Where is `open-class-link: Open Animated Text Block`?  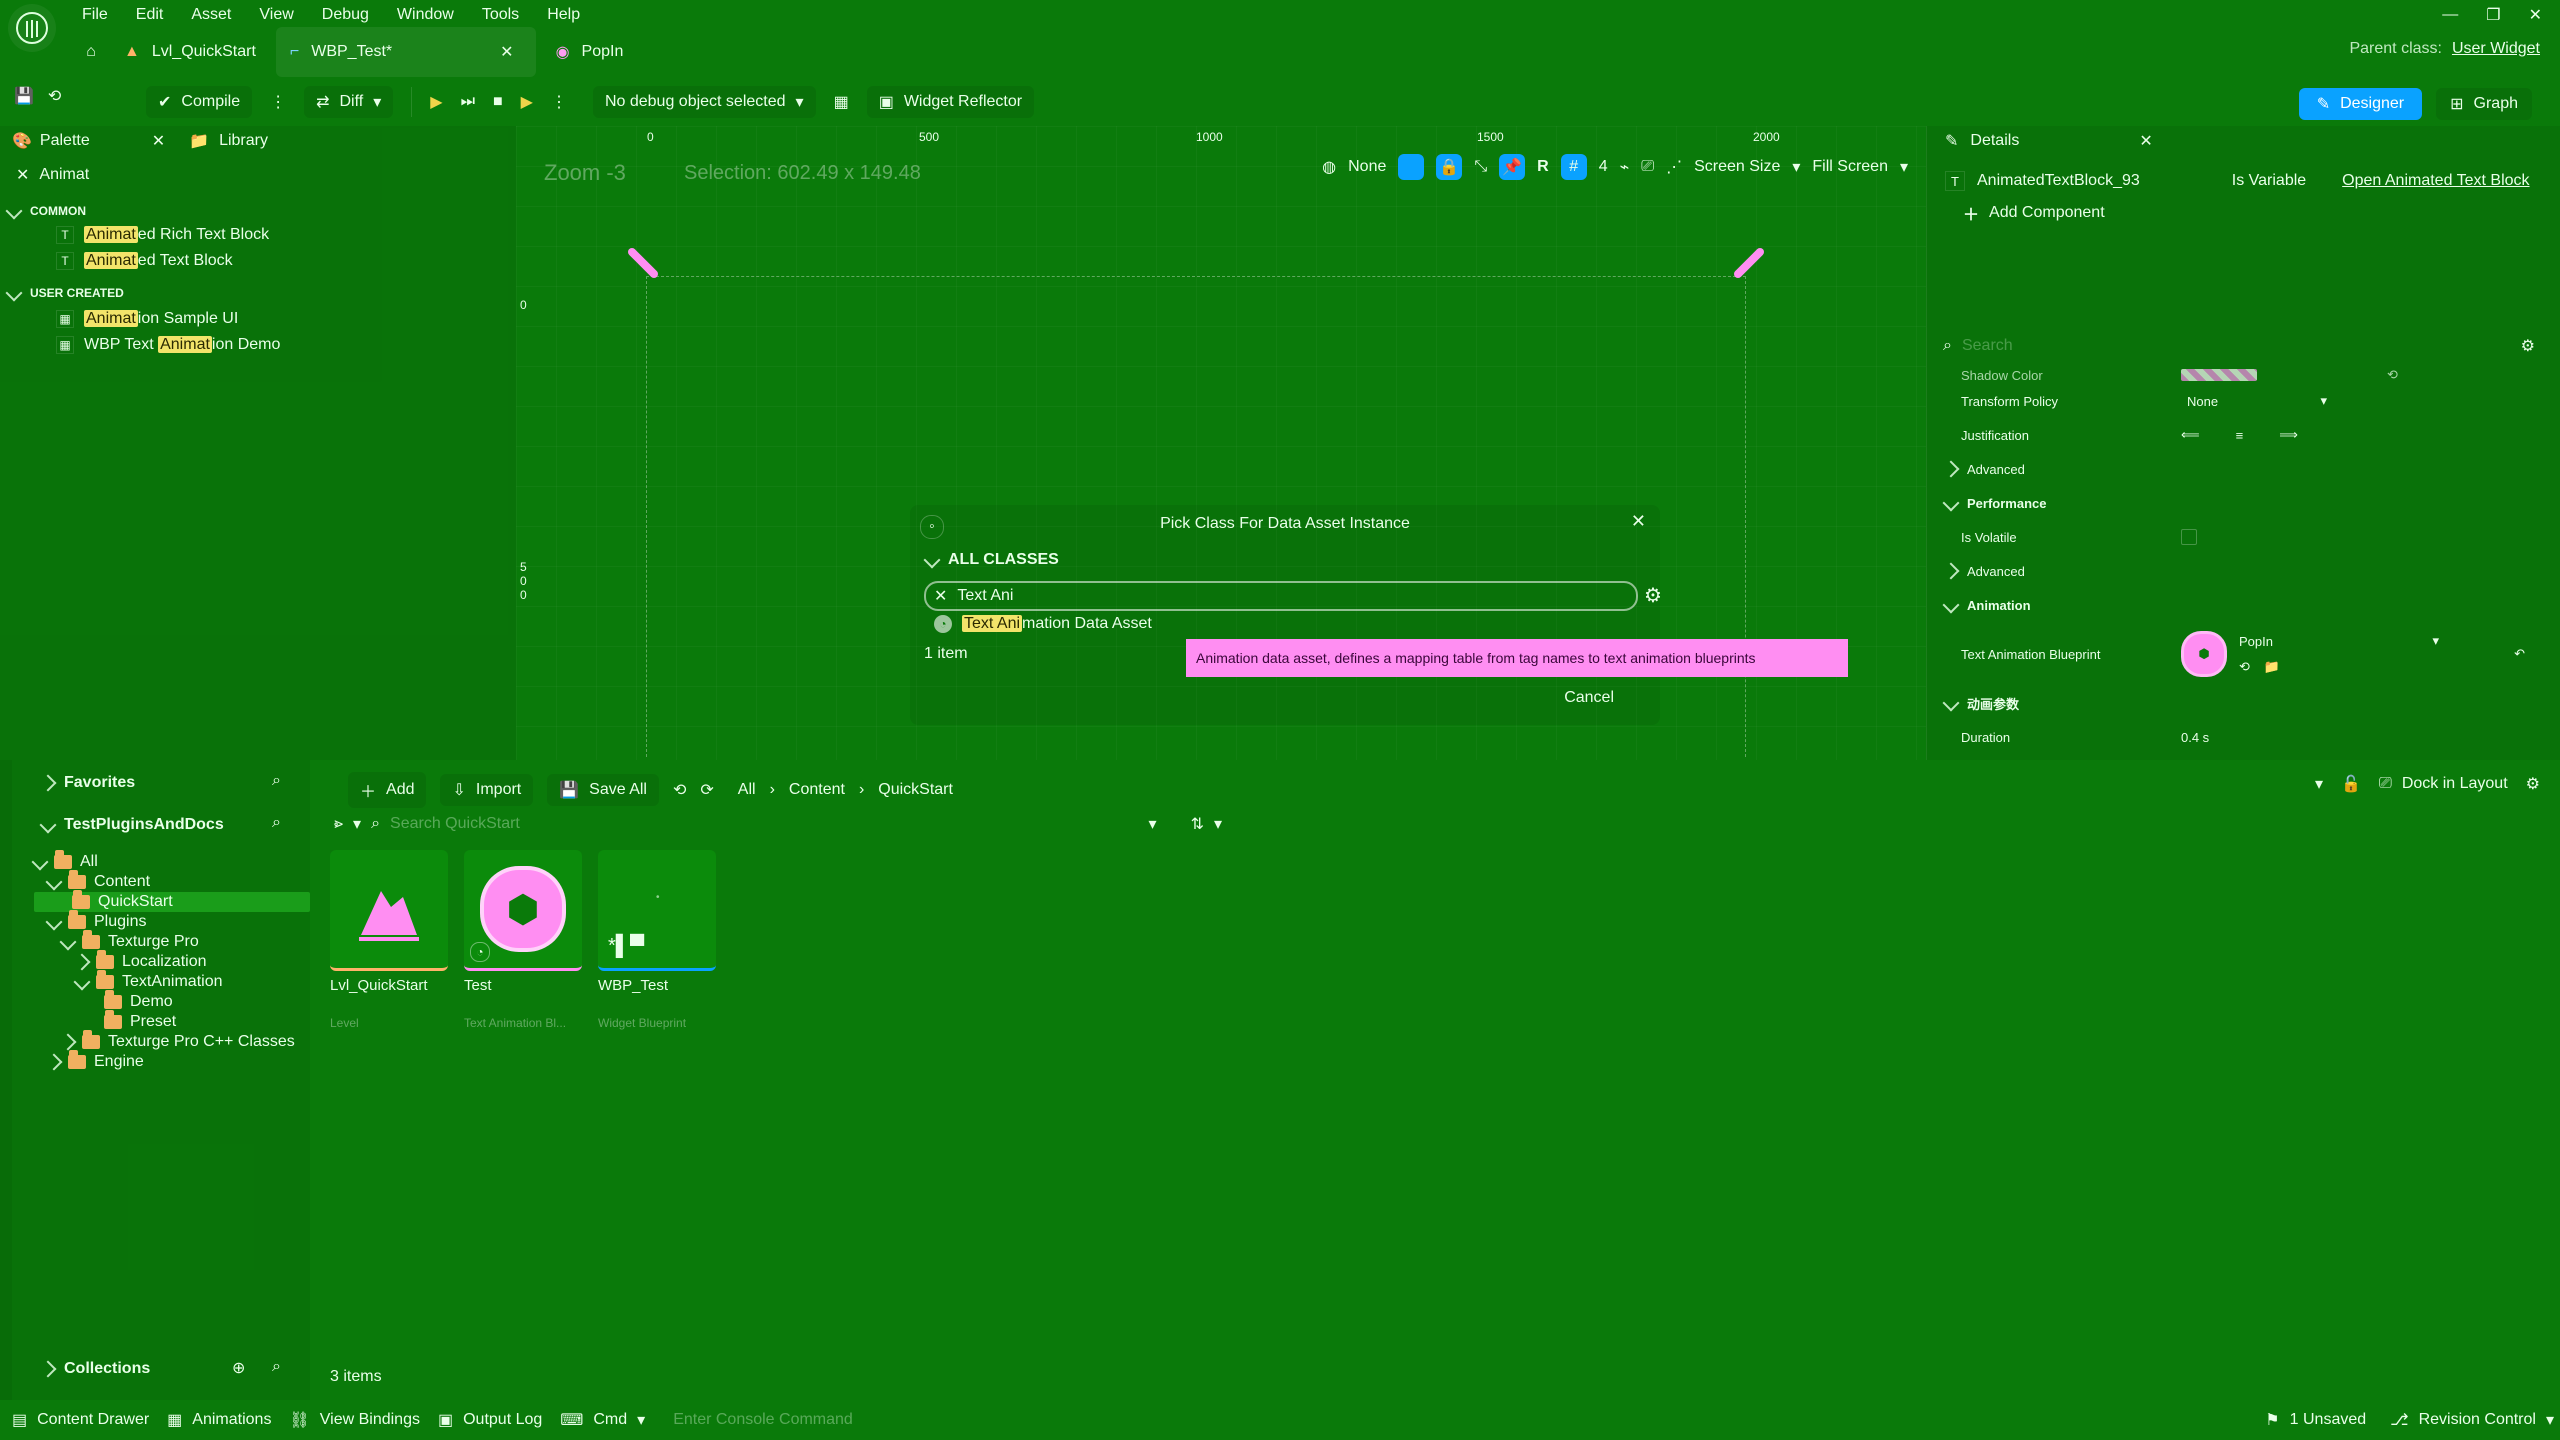 open-class-link: Open Animated Text Block is located at coordinates (2435, 181).